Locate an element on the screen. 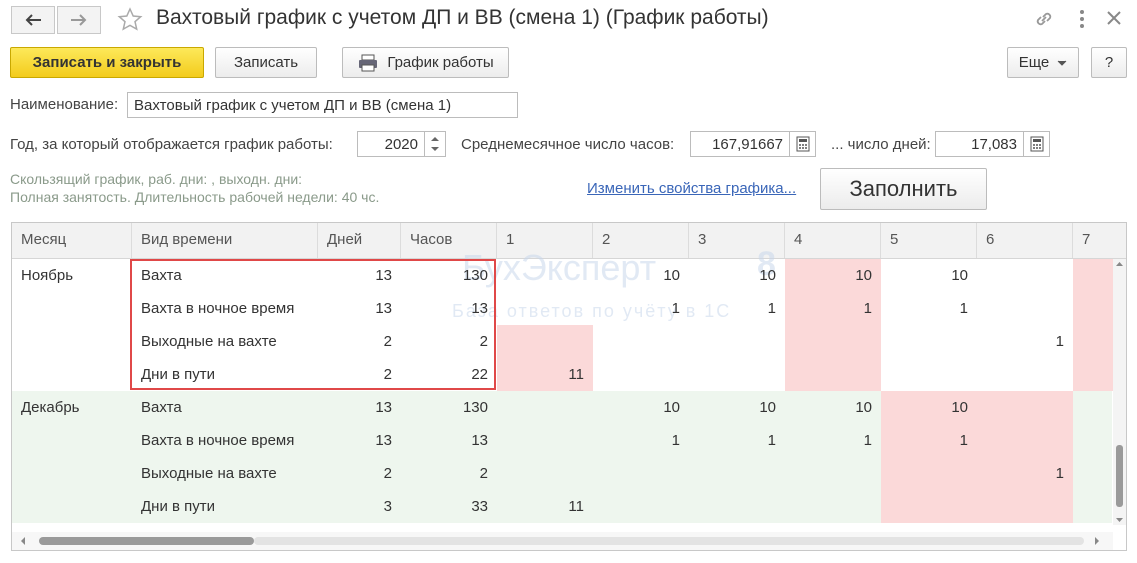  column-header-day-4: 4 is located at coordinates (833, 240).